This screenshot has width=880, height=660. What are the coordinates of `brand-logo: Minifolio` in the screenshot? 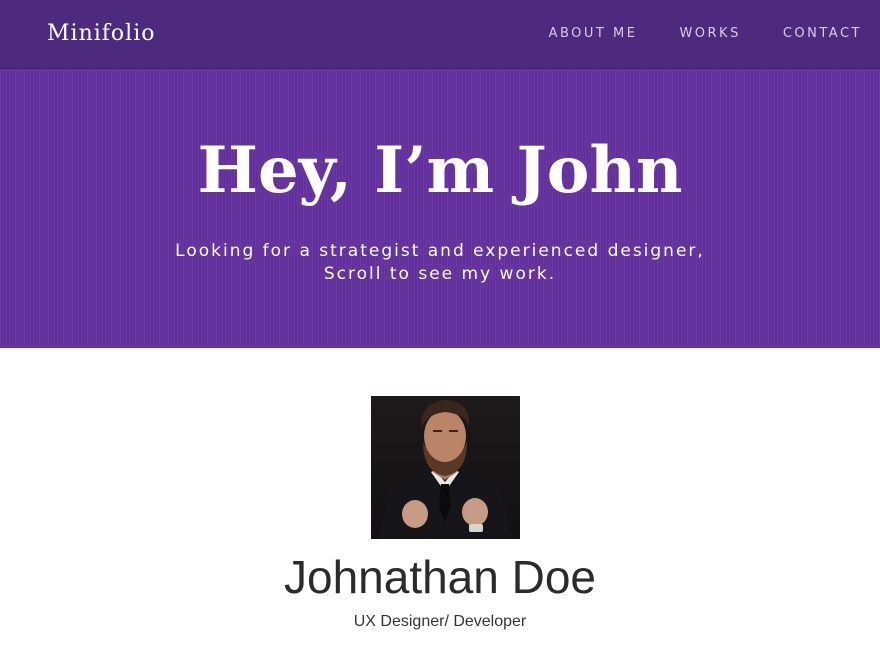 It's located at (101, 33).